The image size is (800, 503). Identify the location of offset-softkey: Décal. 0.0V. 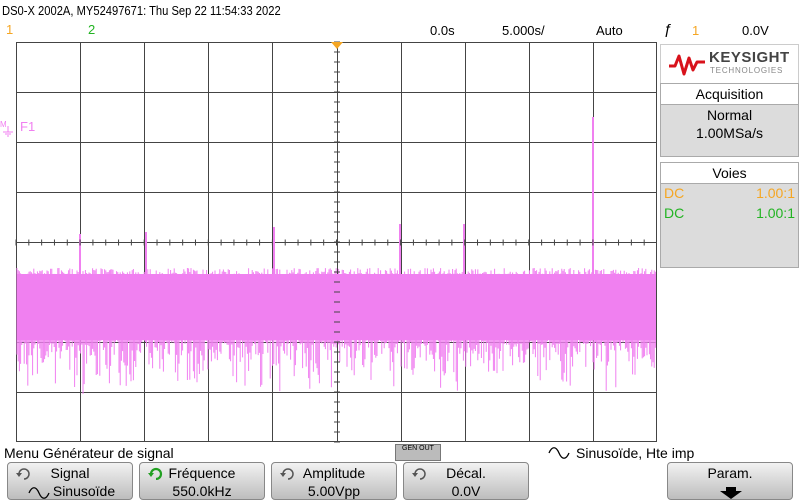
(466, 481).